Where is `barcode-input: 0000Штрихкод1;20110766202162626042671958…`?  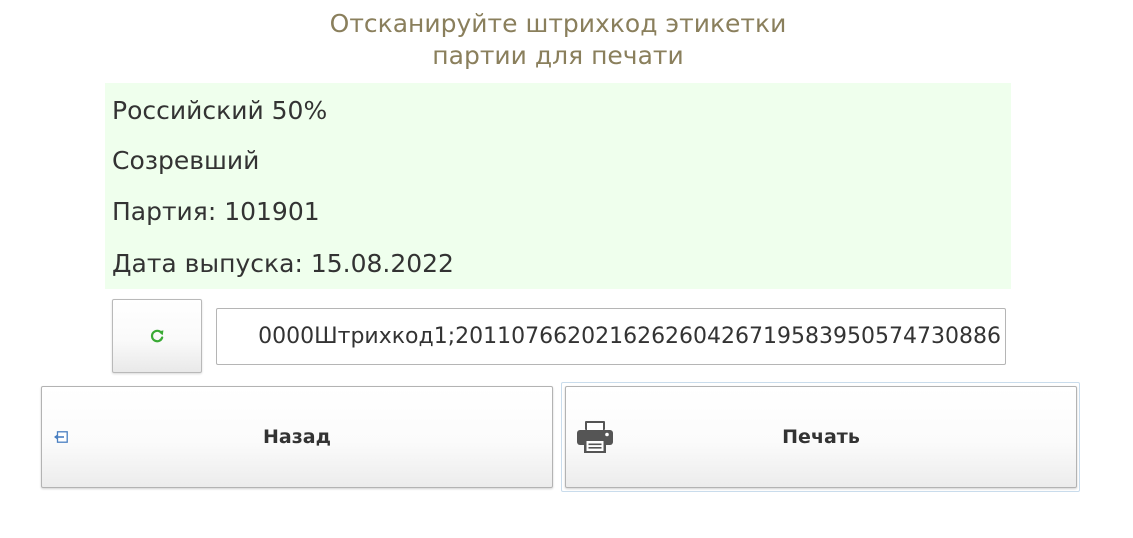 barcode-input: 0000Штрихкод1;20110766202162626042671958… is located at coordinates (611, 336).